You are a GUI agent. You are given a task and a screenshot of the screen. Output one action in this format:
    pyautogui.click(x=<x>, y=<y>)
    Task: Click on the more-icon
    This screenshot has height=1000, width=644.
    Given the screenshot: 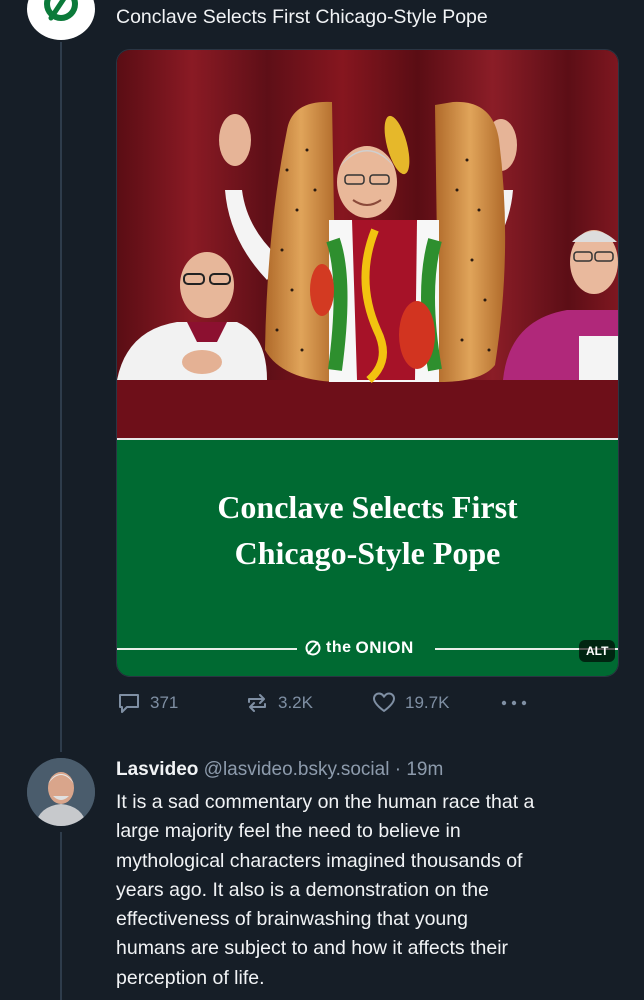 What is the action you would take?
    pyautogui.click(x=514, y=703)
    